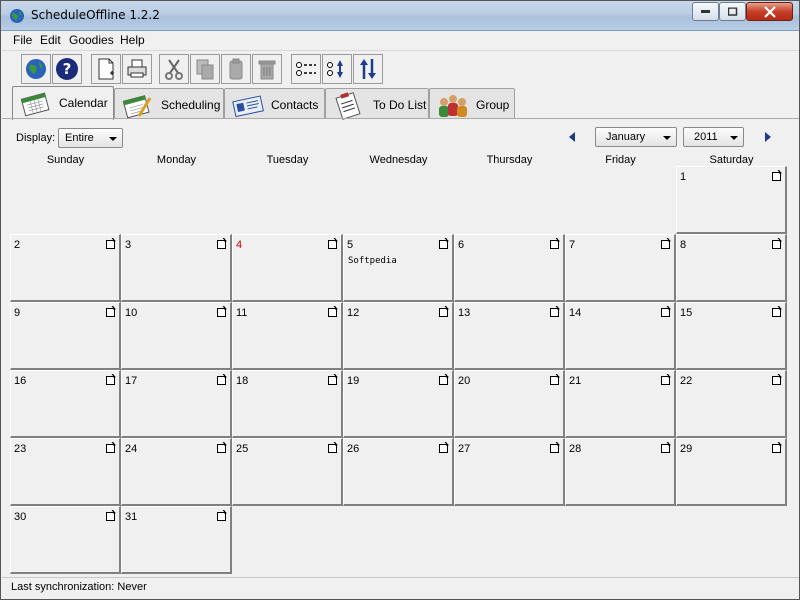 The width and height of the screenshot is (800, 600). What do you see at coordinates (575, 381) in the screenshot?
I see `day-number: 21` at bounding box center [575, 381].